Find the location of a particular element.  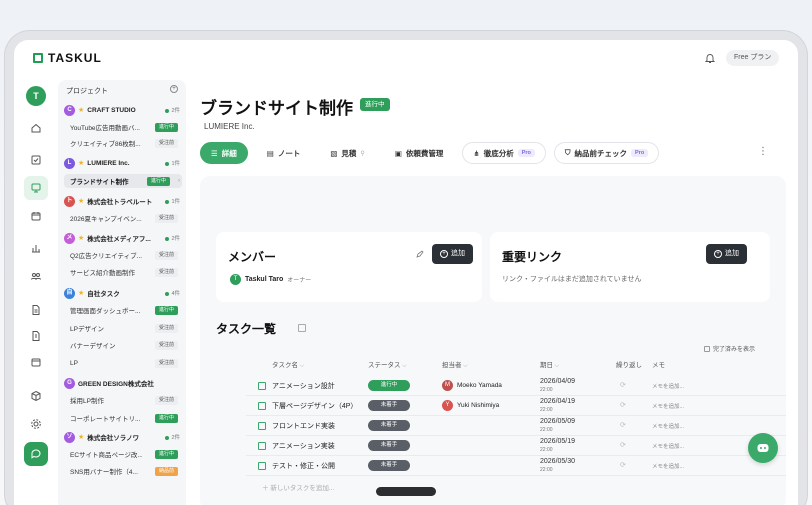

project-item: LPデザイン 受注前 is located at coordinates (123, 328).